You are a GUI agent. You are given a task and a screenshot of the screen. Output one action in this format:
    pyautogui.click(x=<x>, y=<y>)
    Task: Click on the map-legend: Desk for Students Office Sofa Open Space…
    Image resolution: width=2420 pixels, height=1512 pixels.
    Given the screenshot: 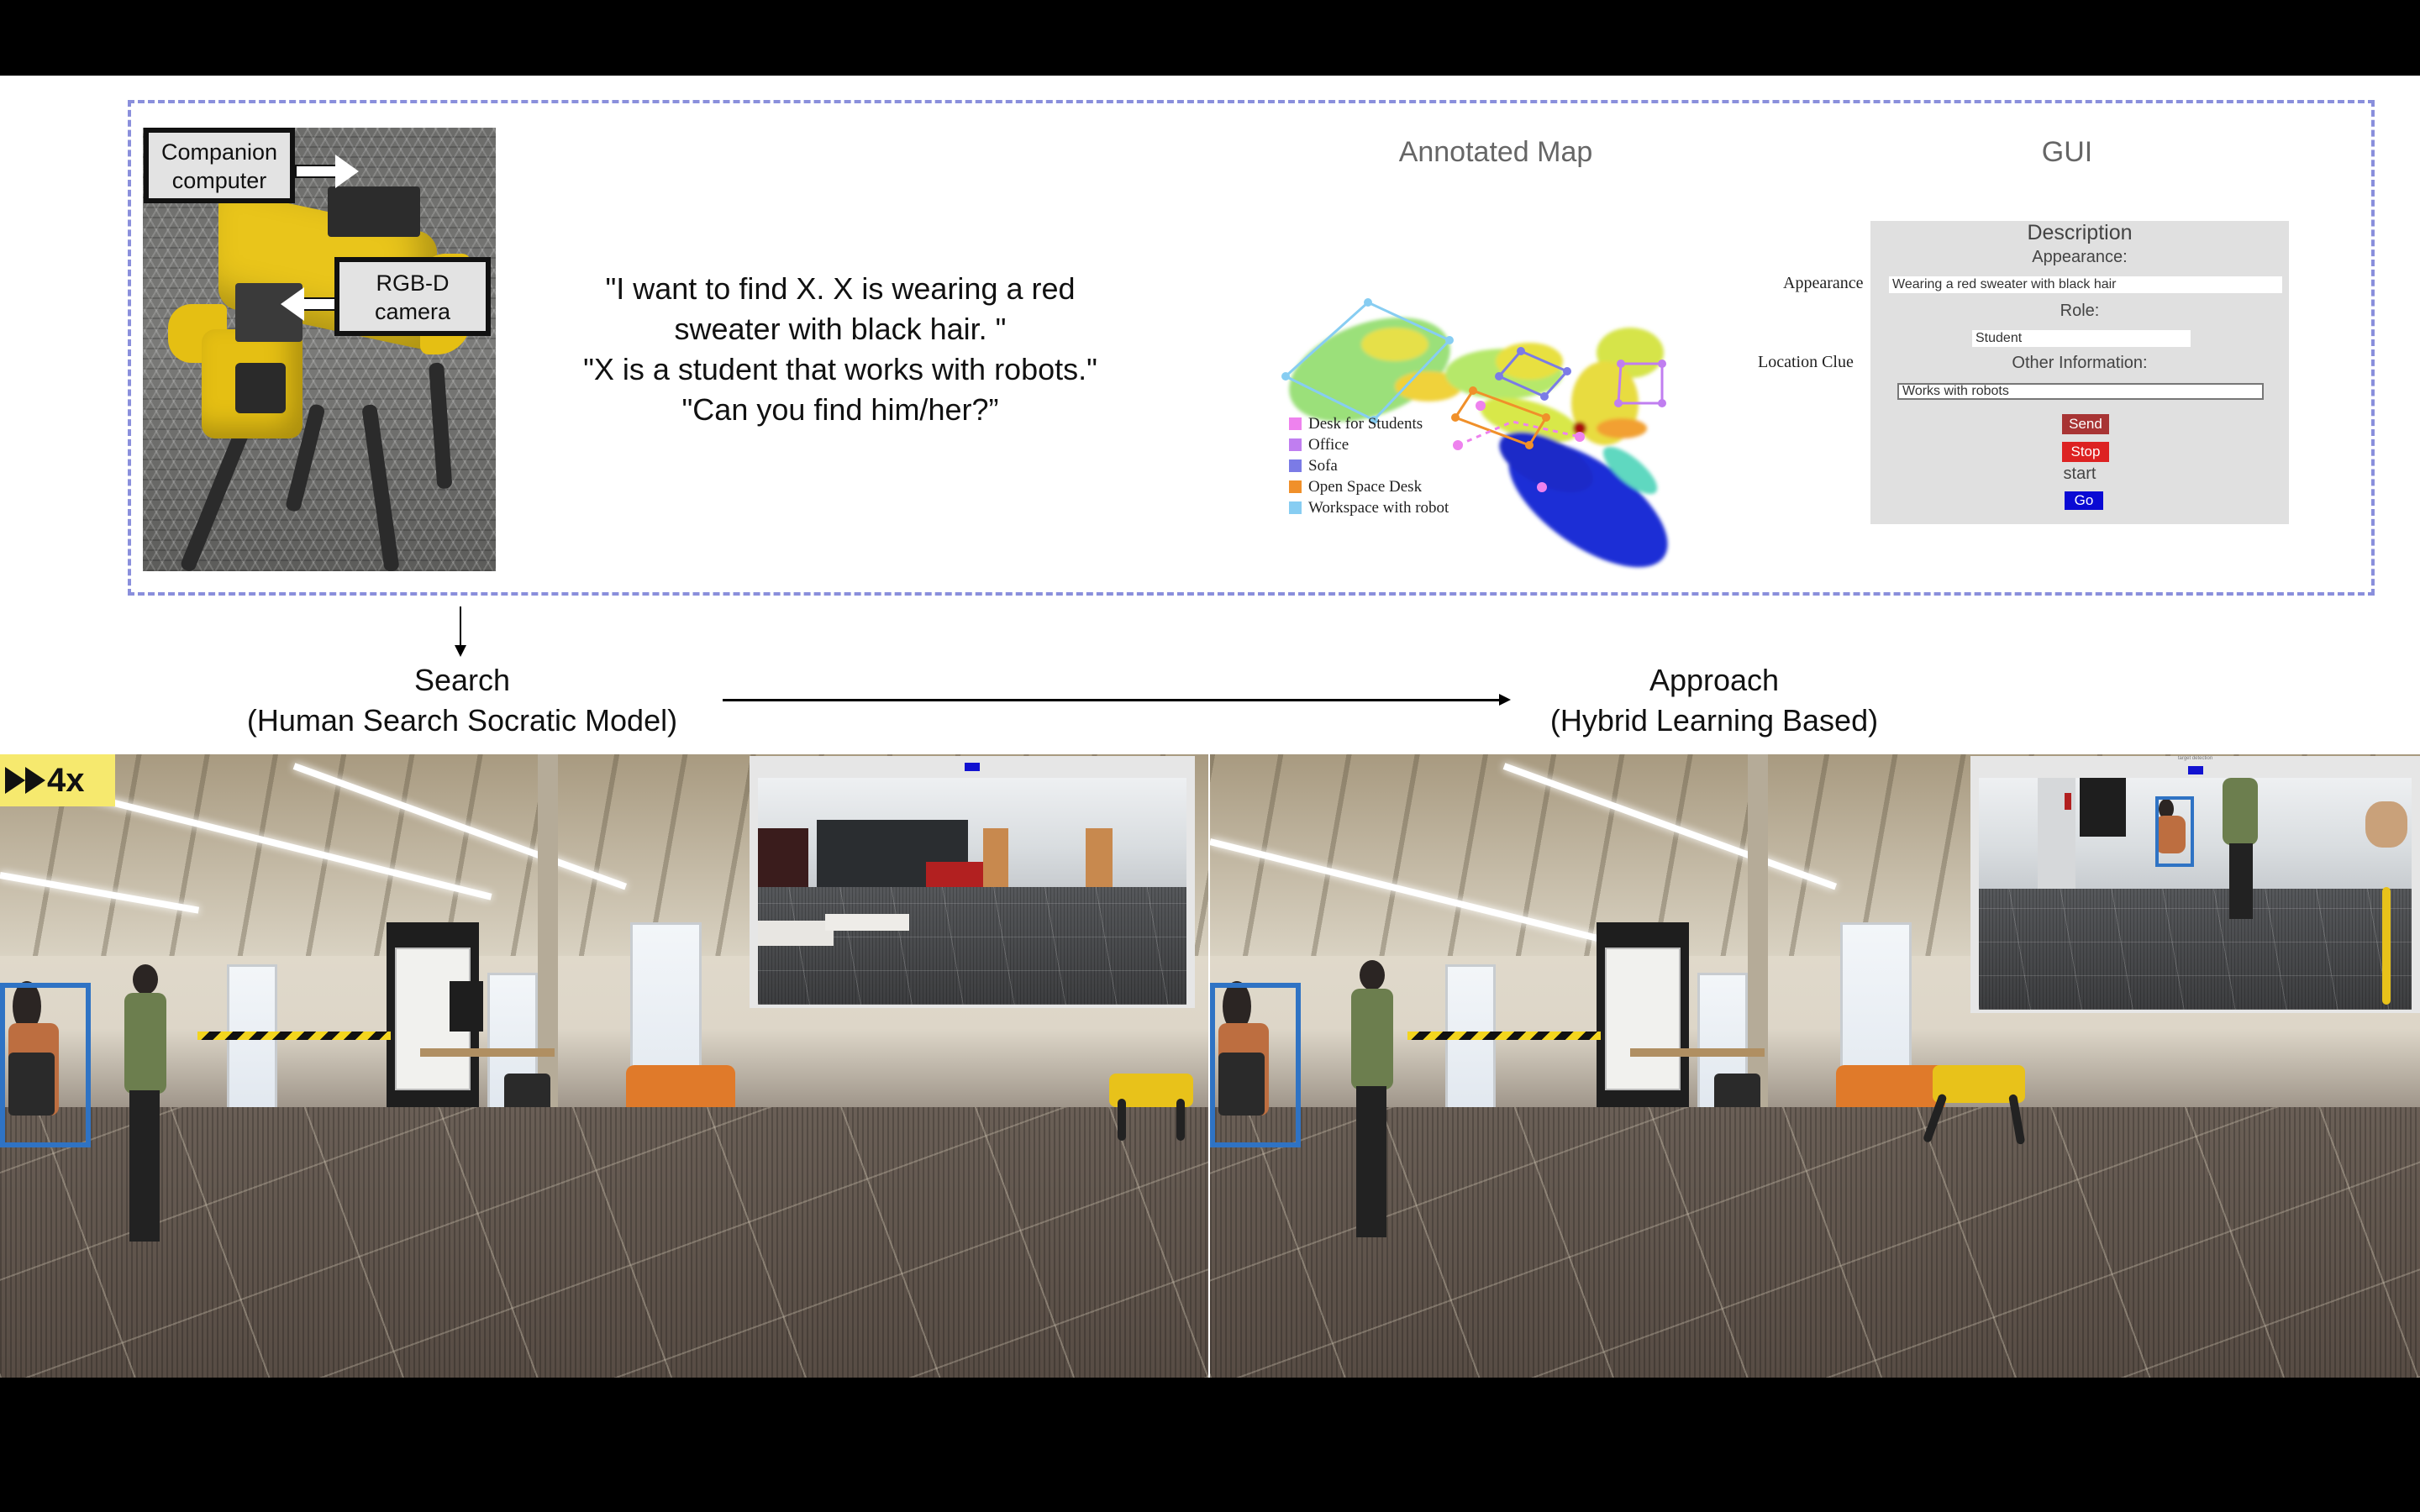 What is the action you would take?
    pyautogui.click(x=1369, y=465)
    